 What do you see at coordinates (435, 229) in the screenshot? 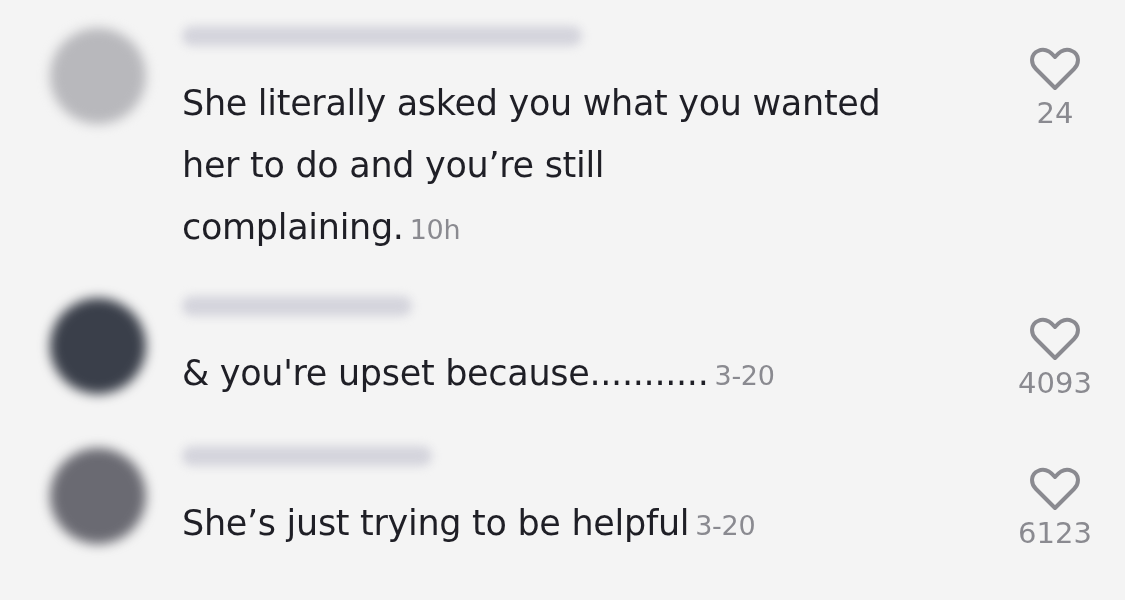
I see `comment-time: 10h` at bounding box center [435, 229].